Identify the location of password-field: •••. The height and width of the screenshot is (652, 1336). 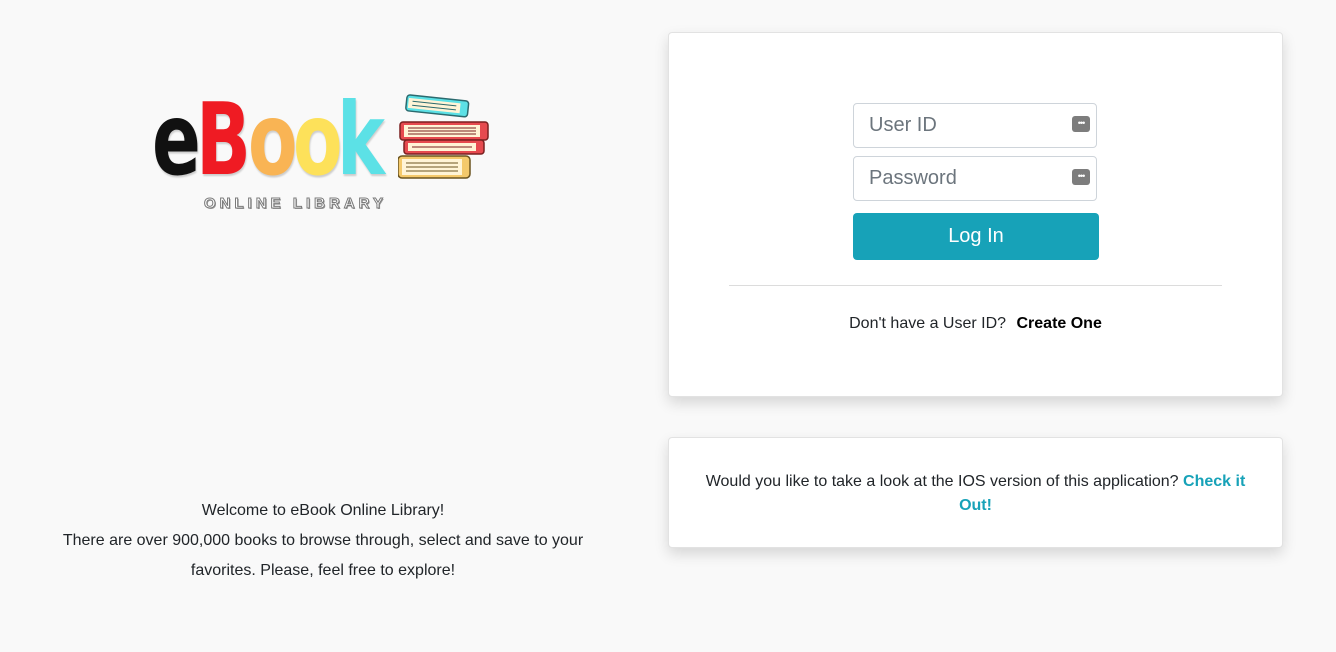
(975, 178).